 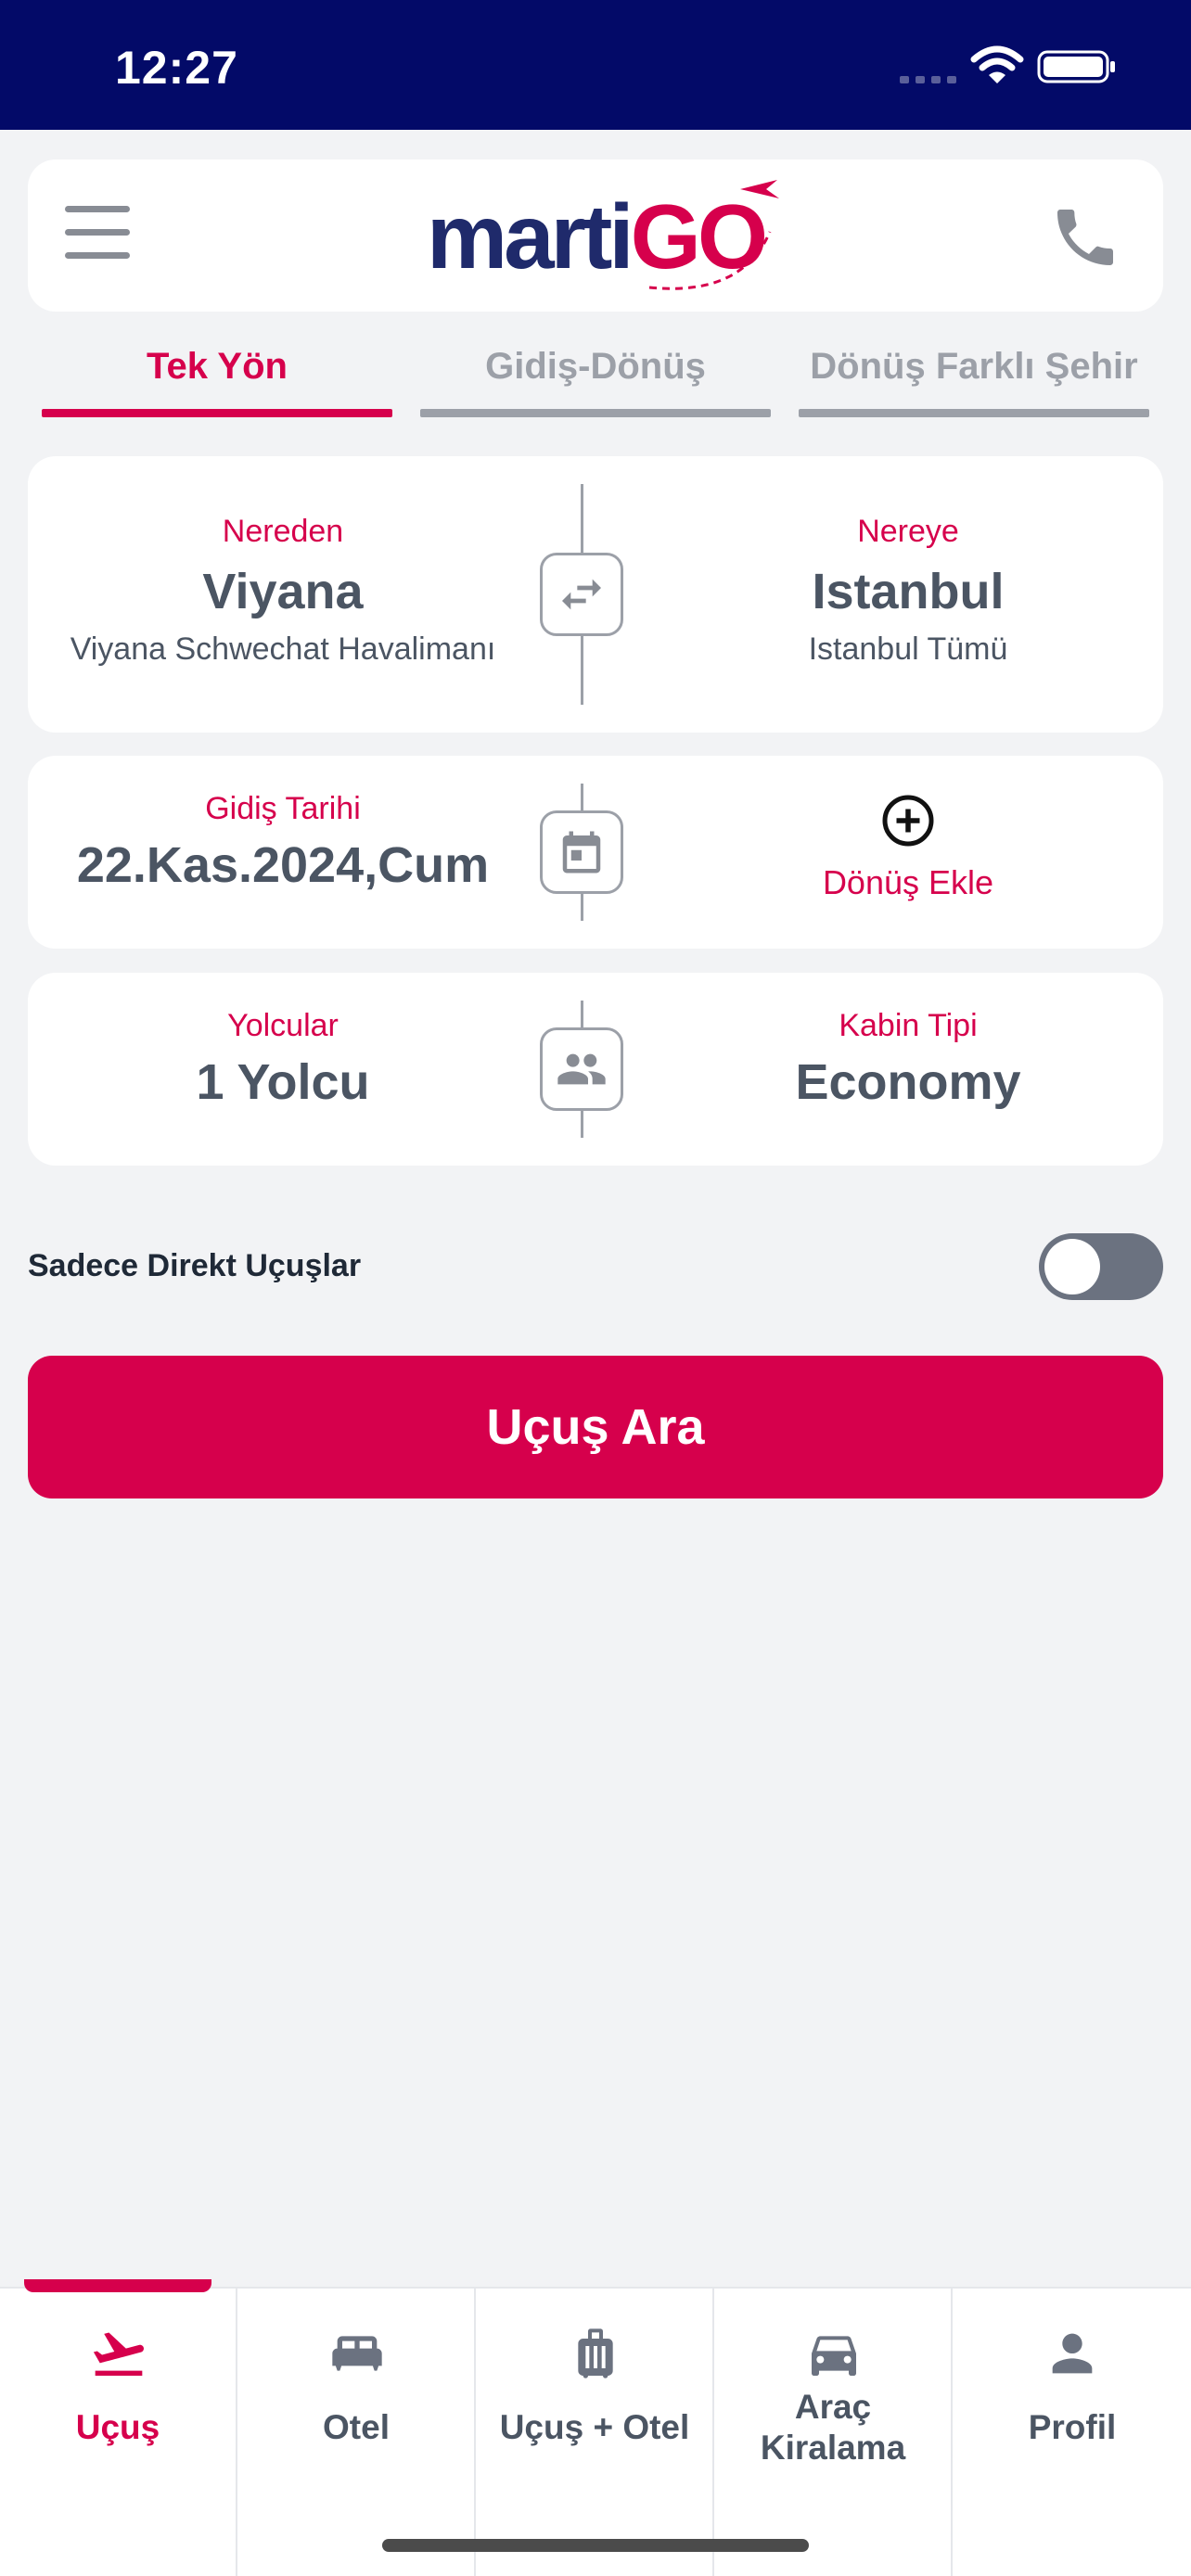 I want to click on martigo-logo: martiGO, so click(x=593, y=237).